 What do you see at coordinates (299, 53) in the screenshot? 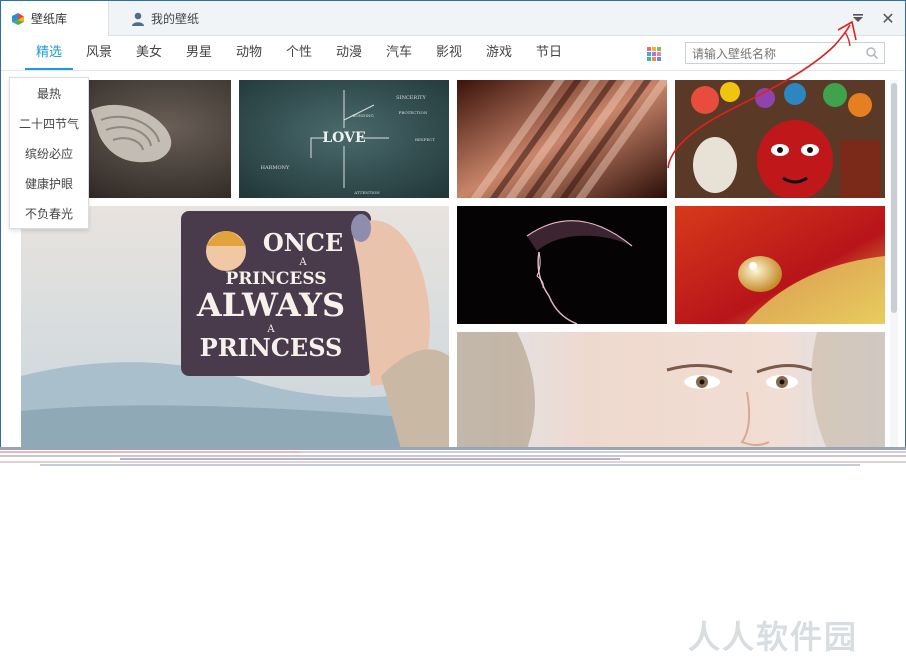
I see `nav-item: 个性` at bounding box center [299, 53].